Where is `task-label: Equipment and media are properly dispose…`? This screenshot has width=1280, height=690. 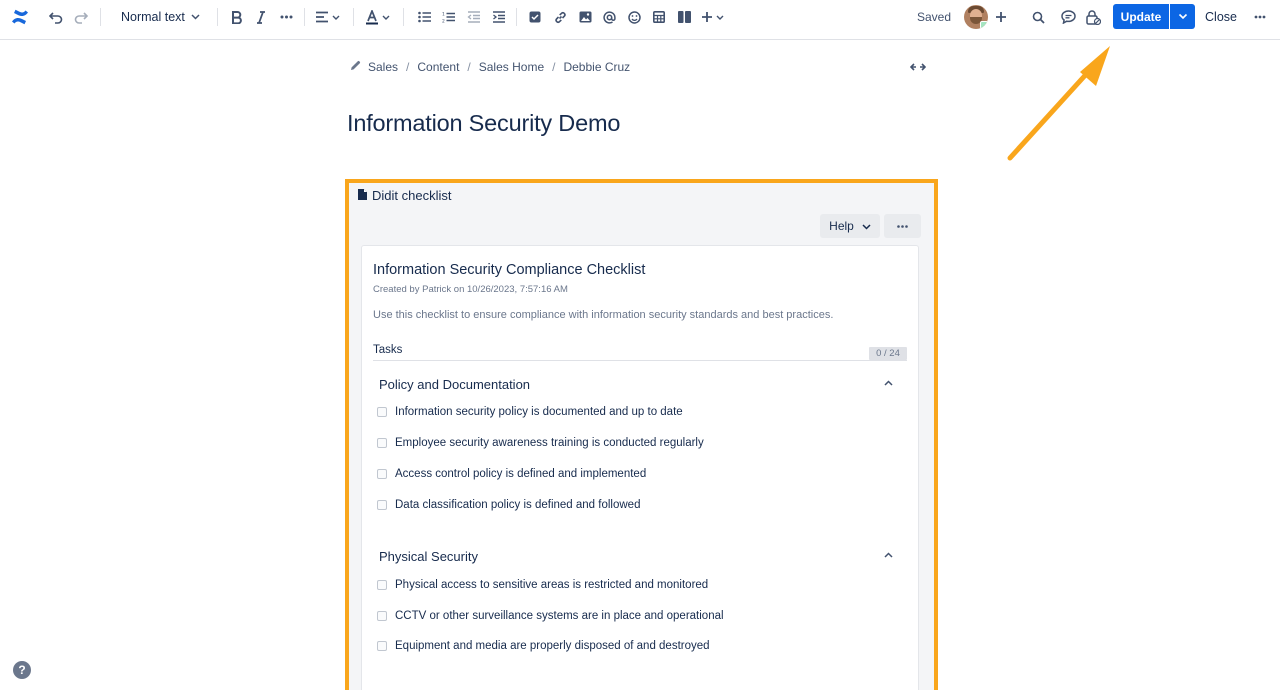
task-label: Equipment and media are properly dispose… is located at coordinates (552, 646).